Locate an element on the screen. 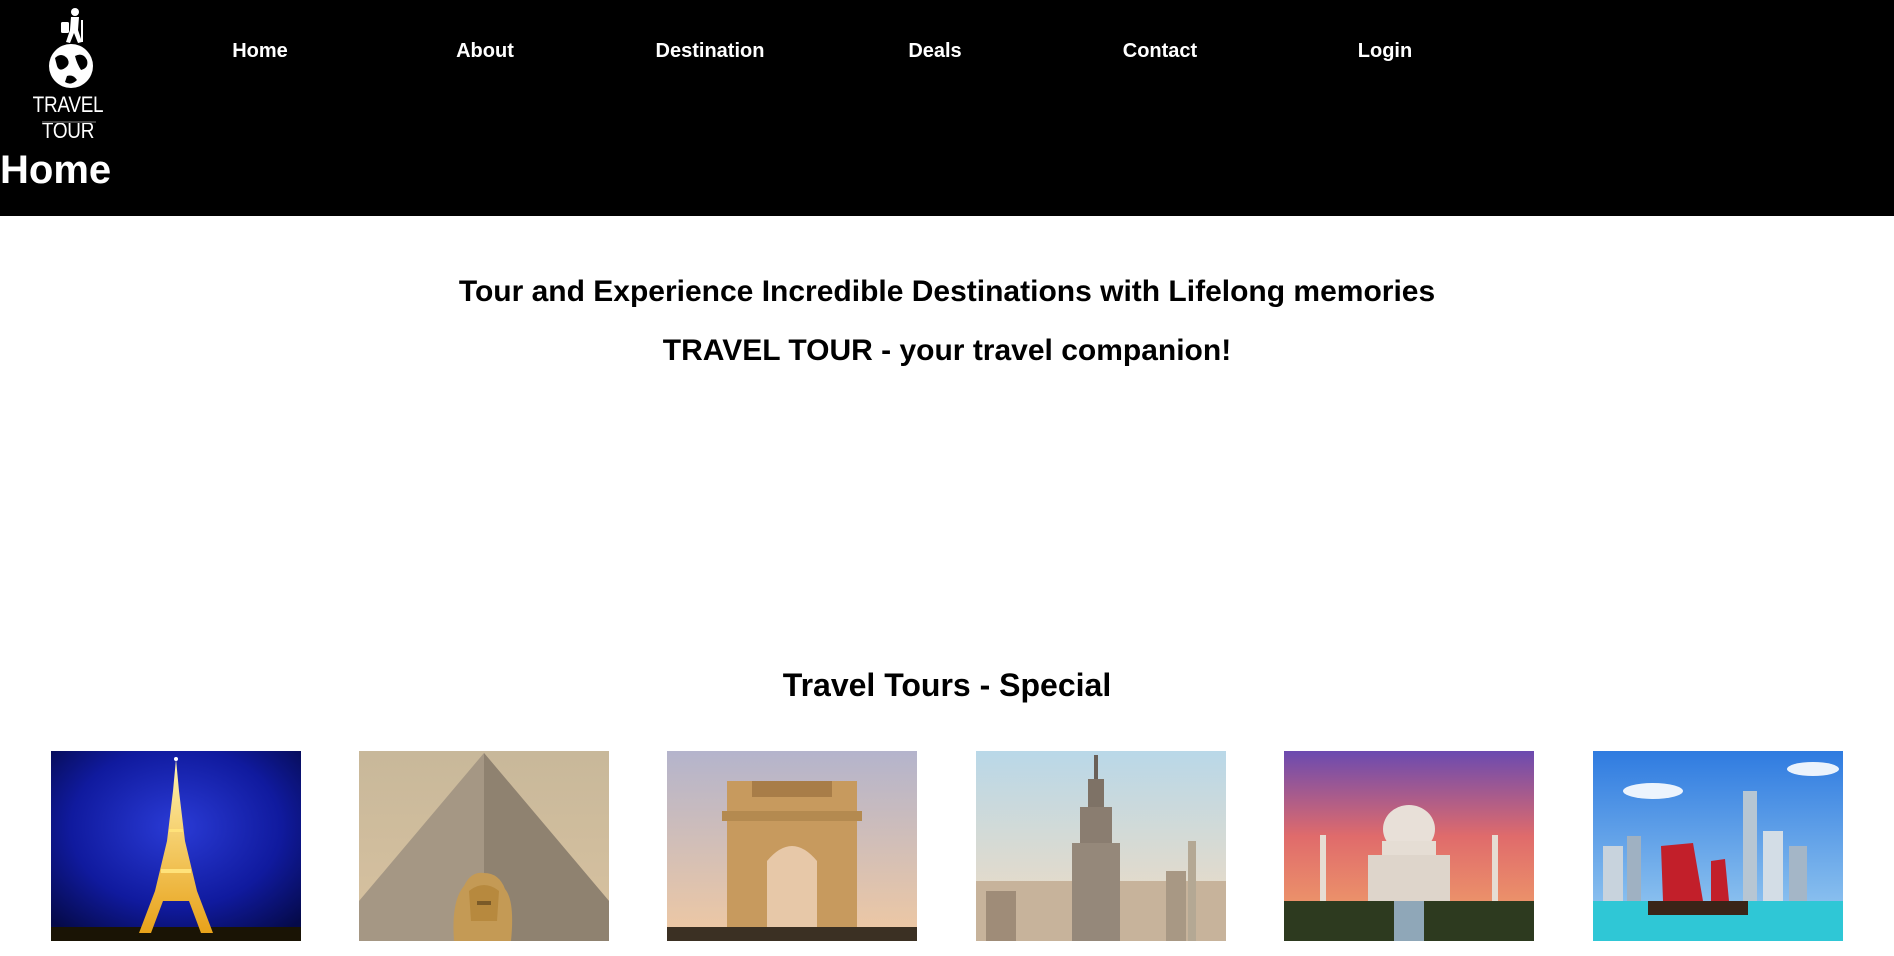  tour-card-taj-mahal is located at coordinates (1409, 846).